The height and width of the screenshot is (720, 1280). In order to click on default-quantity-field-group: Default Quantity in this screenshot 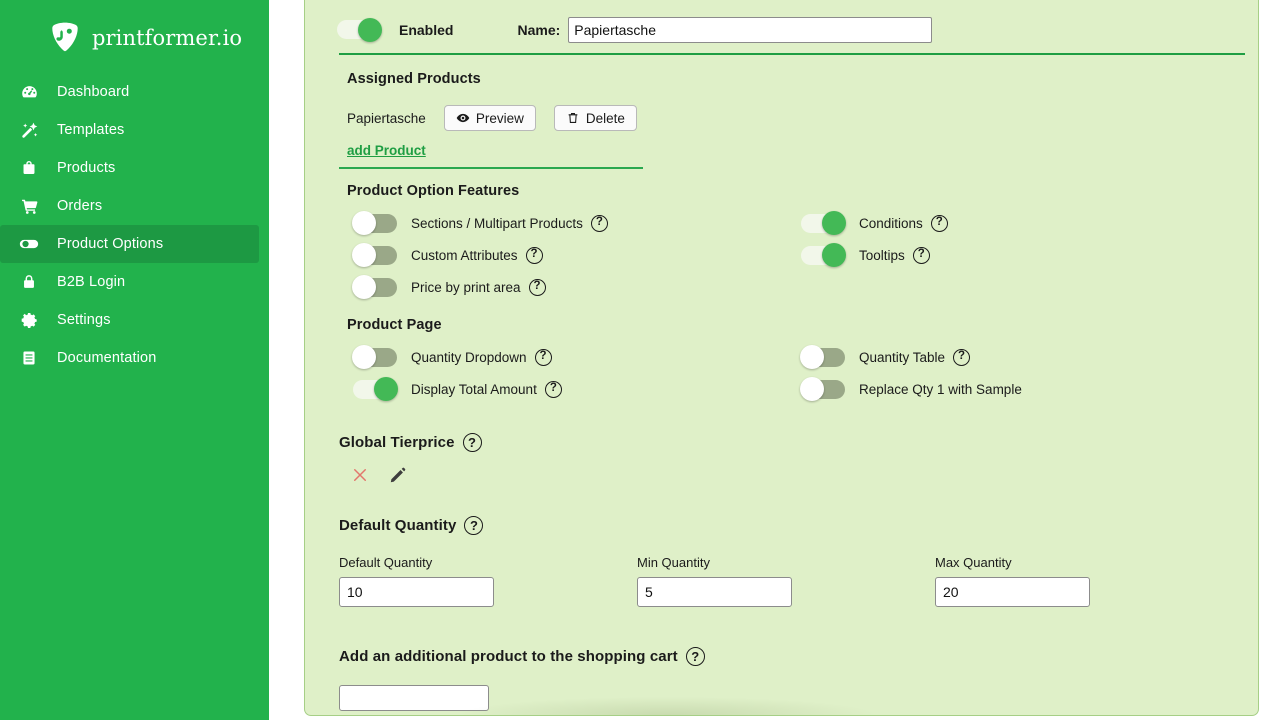, I will do `click(488, 581)`.